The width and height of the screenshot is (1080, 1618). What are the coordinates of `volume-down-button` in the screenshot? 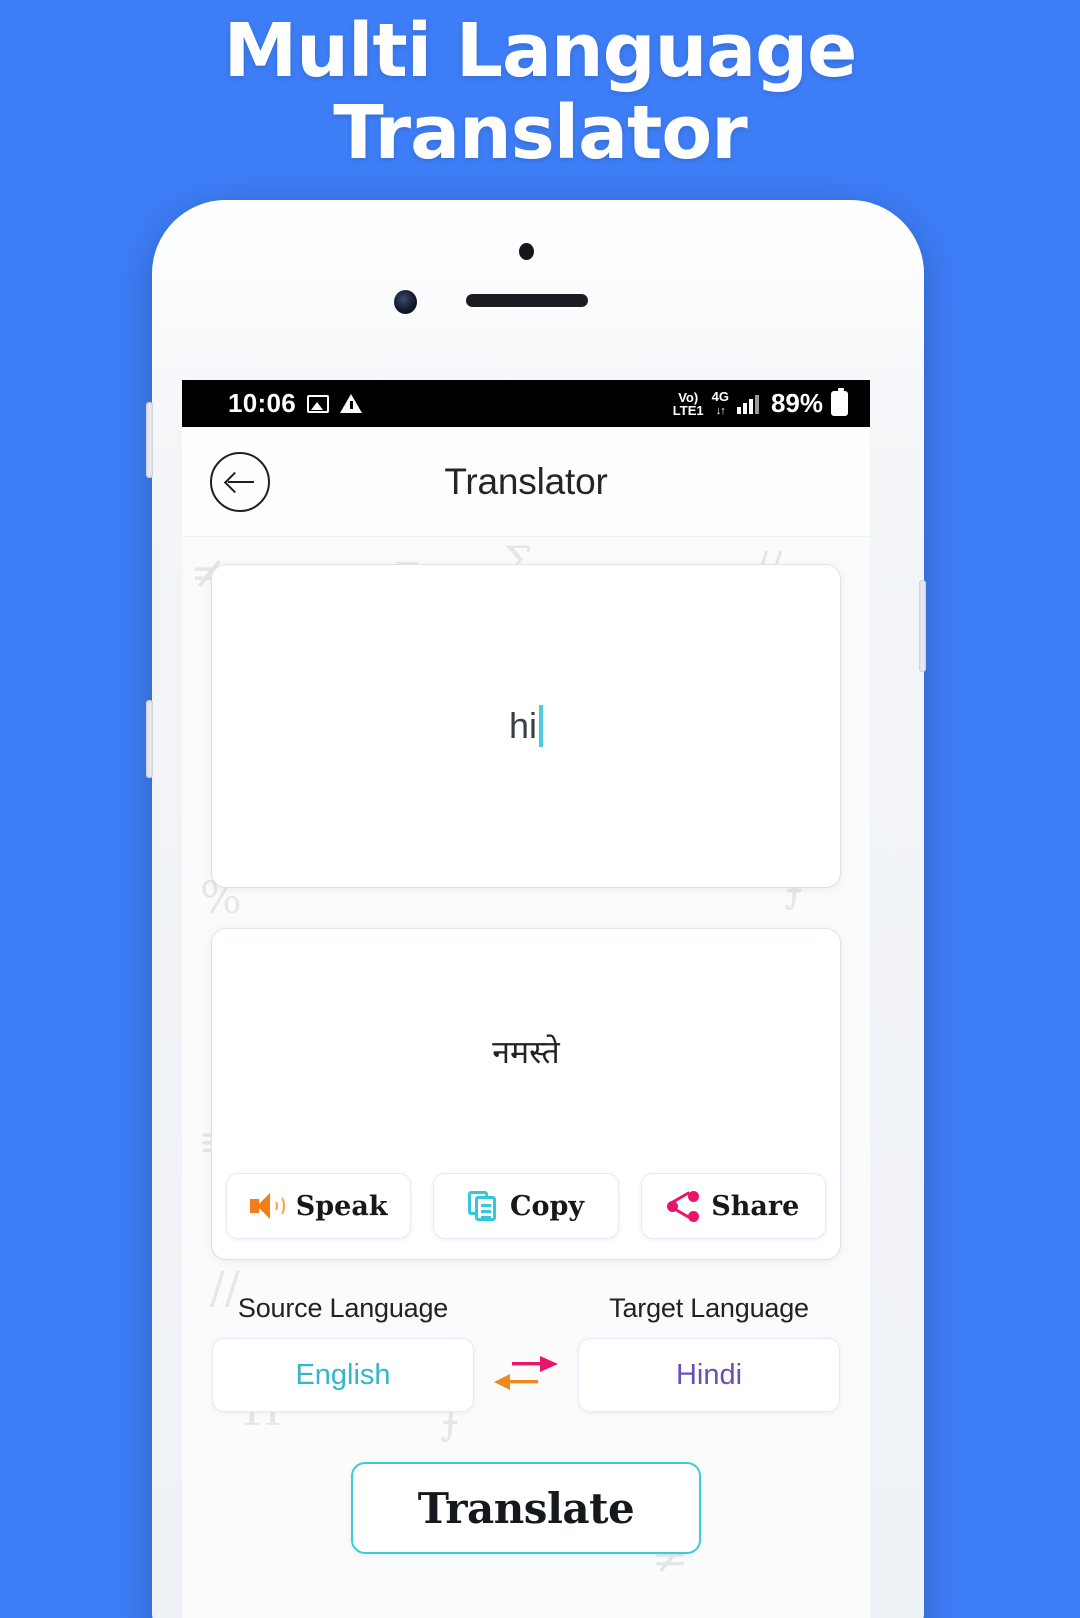 It's located at (149, 739).